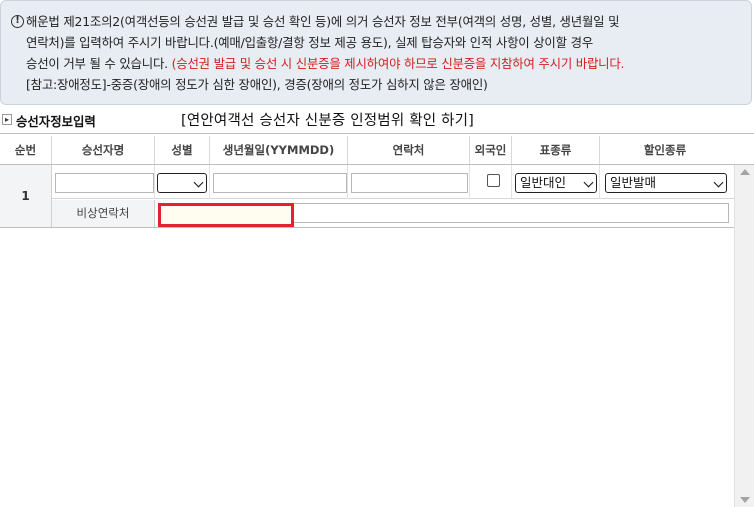 The image size is (754, 507). What do you see at coordinates (745, 500) in the screenshot?
I see `scroll-down-arrow-icon` at bounding box center [745, 500].